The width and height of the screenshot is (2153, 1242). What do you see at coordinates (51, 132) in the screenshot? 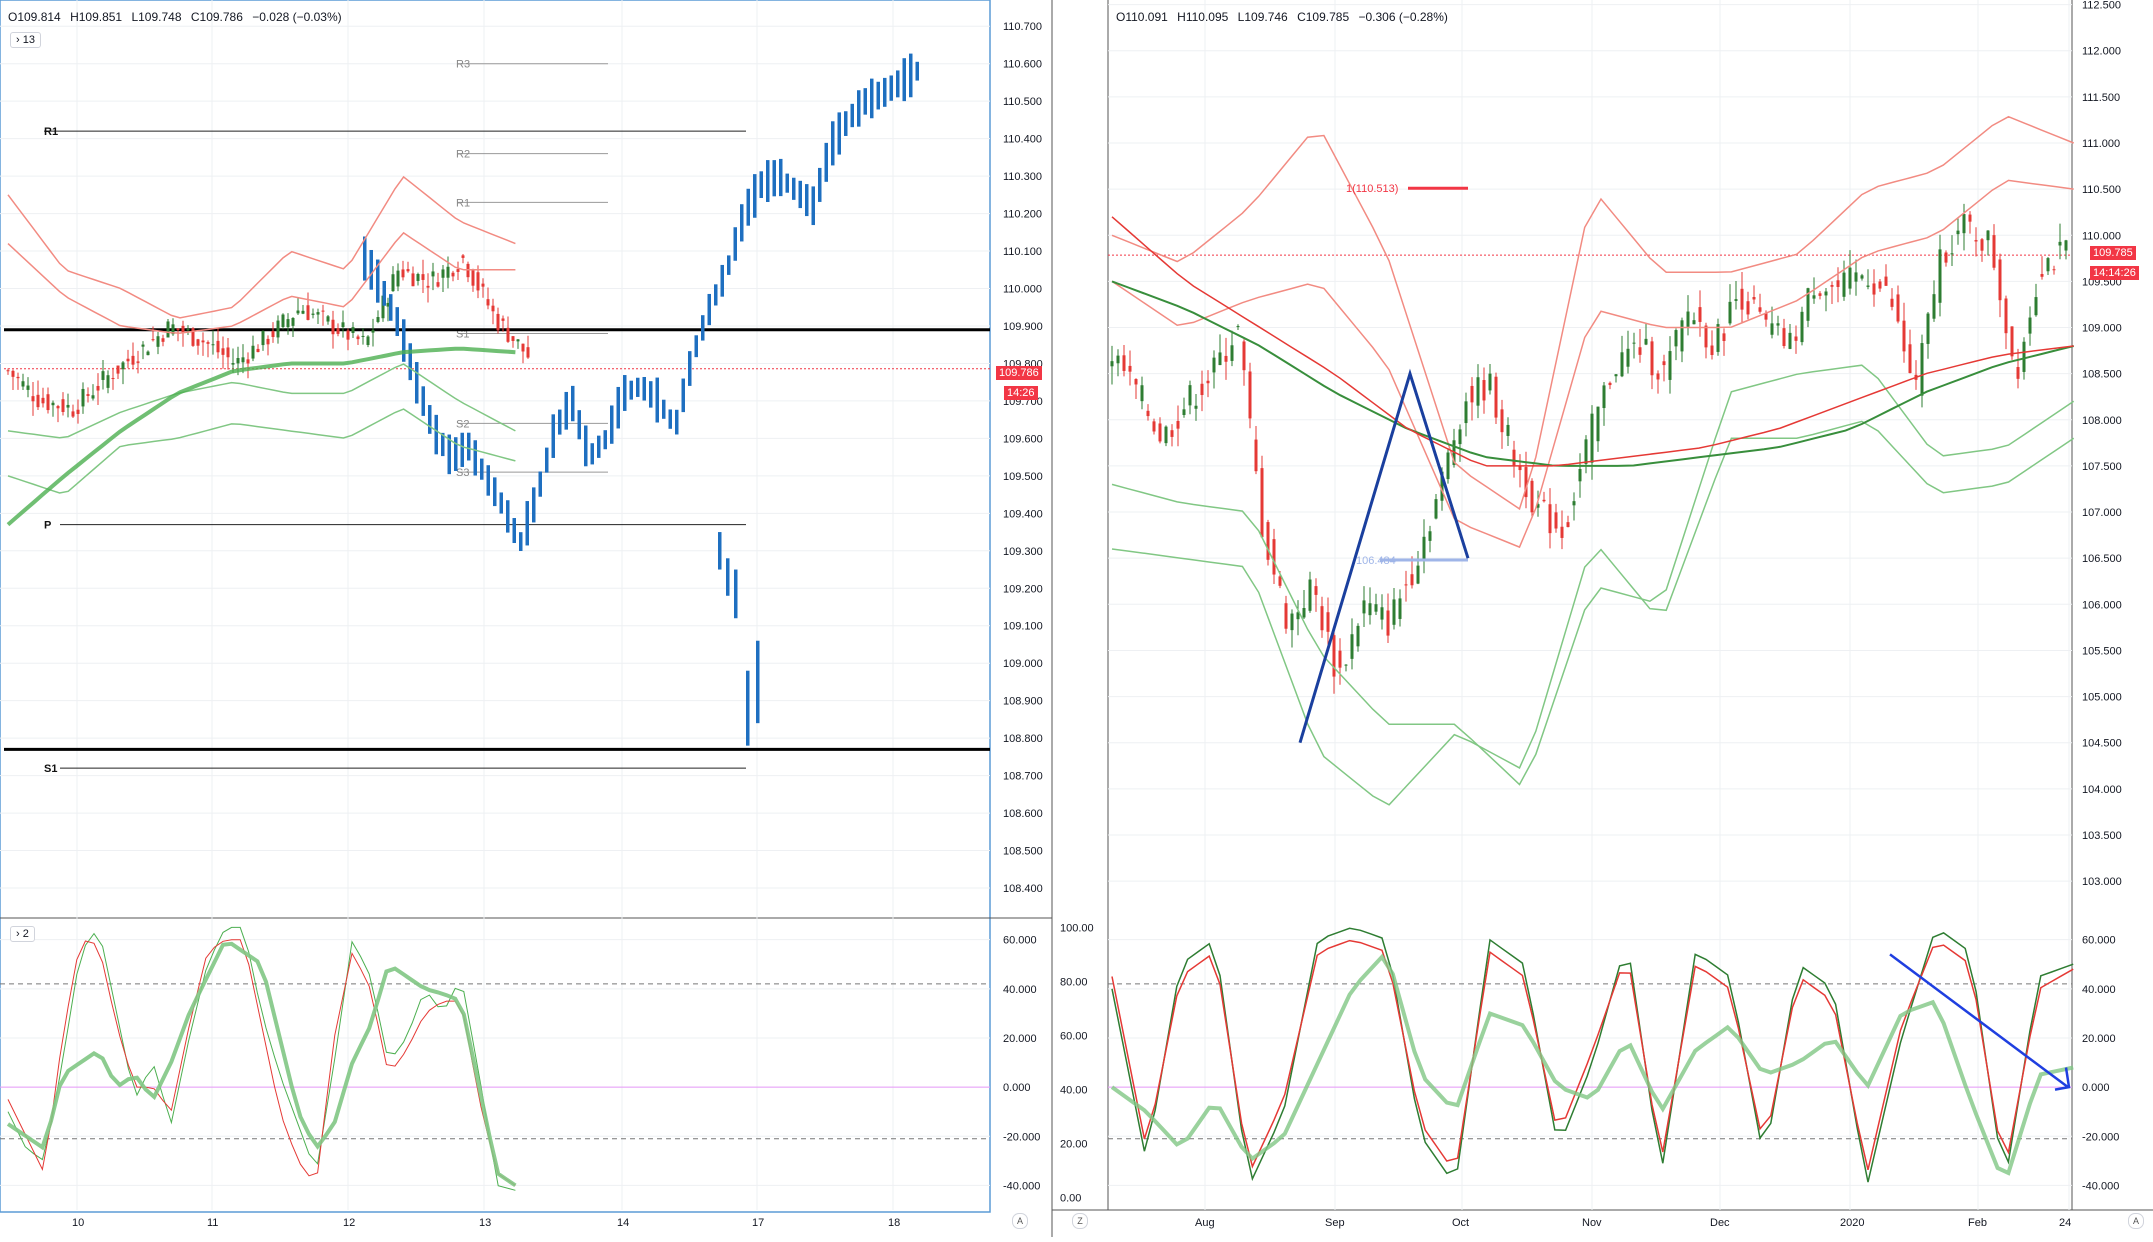
I see `left-pivot-label: R1` at bounding box center [51, 132].